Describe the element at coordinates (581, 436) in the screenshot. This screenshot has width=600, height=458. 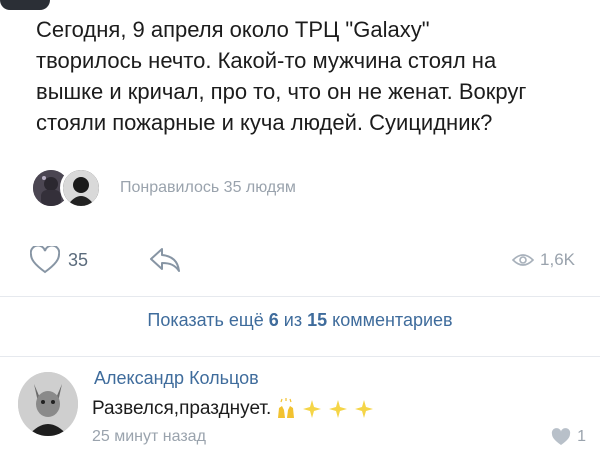
I see `comment-like-count: 1` at that location.